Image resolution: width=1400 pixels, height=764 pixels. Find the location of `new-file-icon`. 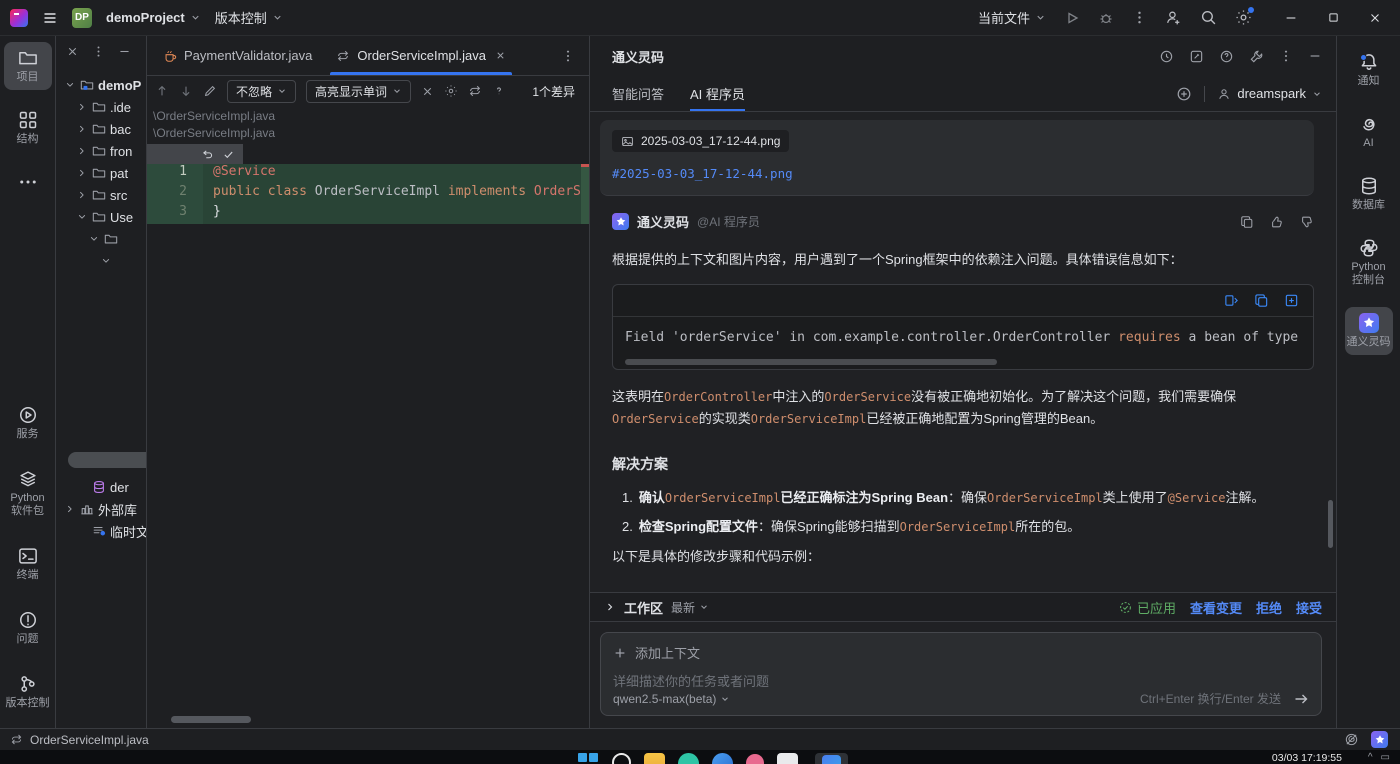

new-file-icon is located at coordinates (1291, 300).